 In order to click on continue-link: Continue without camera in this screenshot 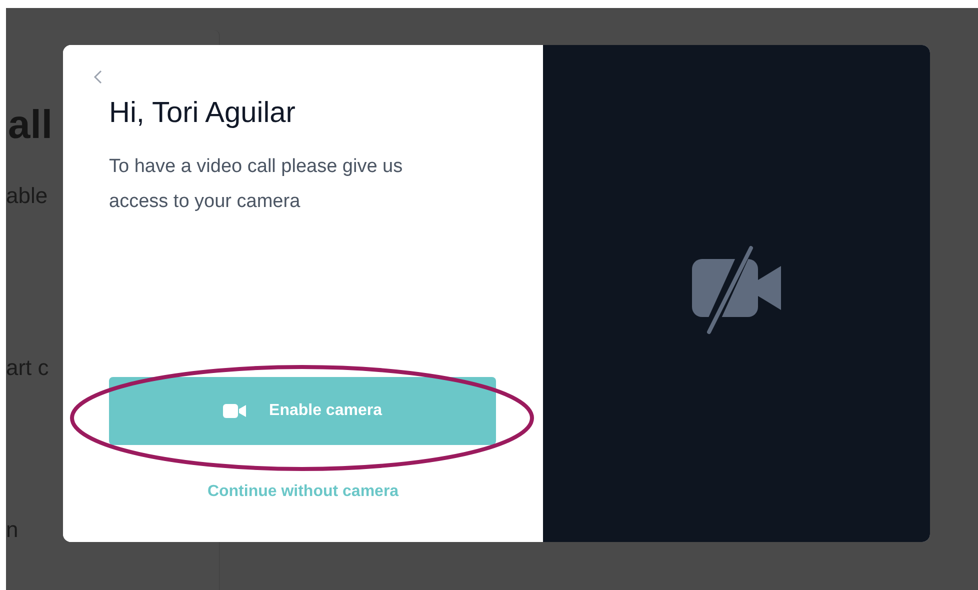, I will do `click(303, 492)`.